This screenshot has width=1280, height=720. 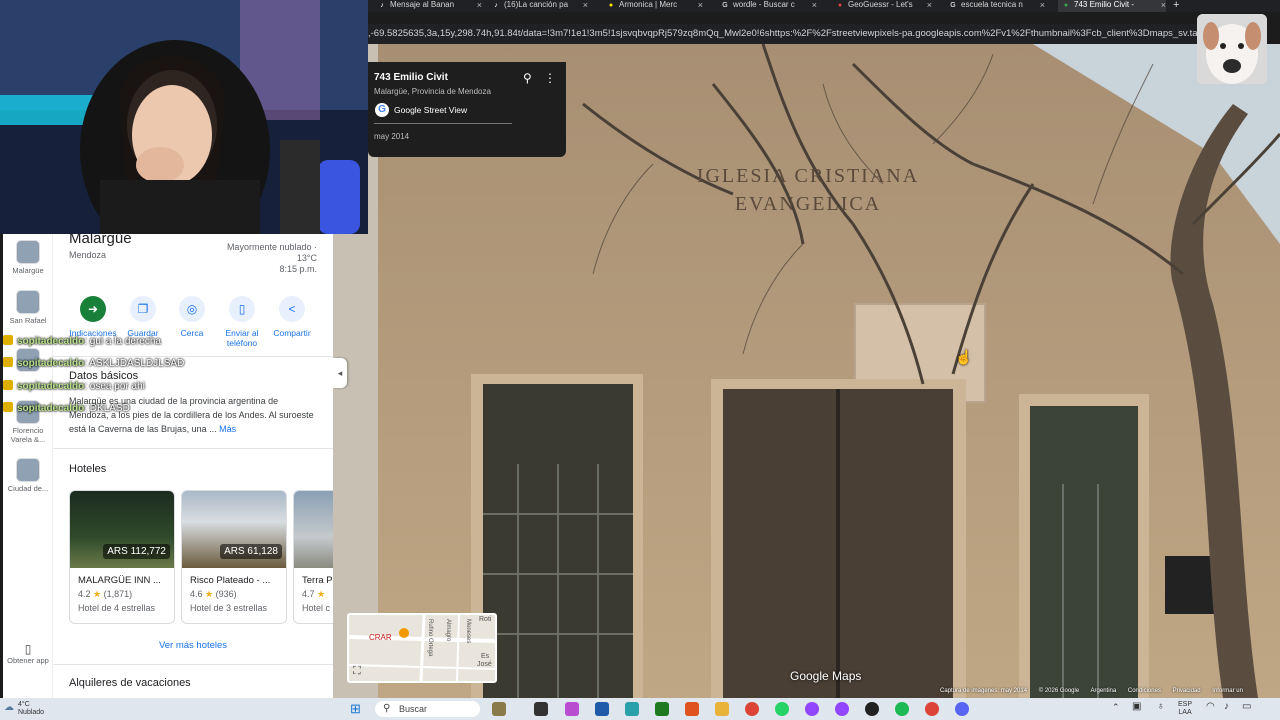 I want to click on new-tab-button: +, so click(x=1176, y=5).